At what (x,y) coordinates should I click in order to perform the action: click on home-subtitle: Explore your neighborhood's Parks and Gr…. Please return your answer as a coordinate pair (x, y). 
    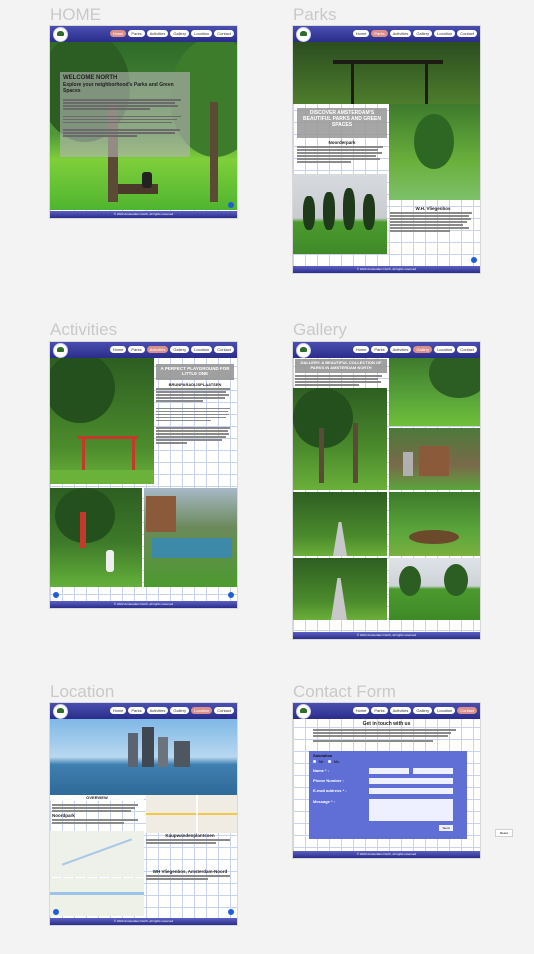
    Looking at the image, I should click on (118, 88).